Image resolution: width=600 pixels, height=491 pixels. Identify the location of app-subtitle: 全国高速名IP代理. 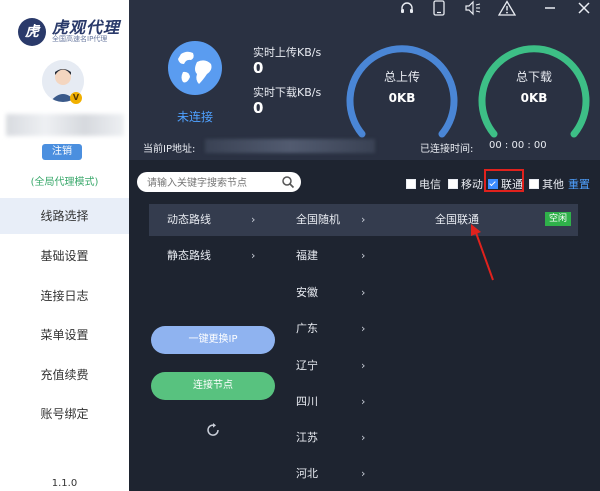
(80, 39).